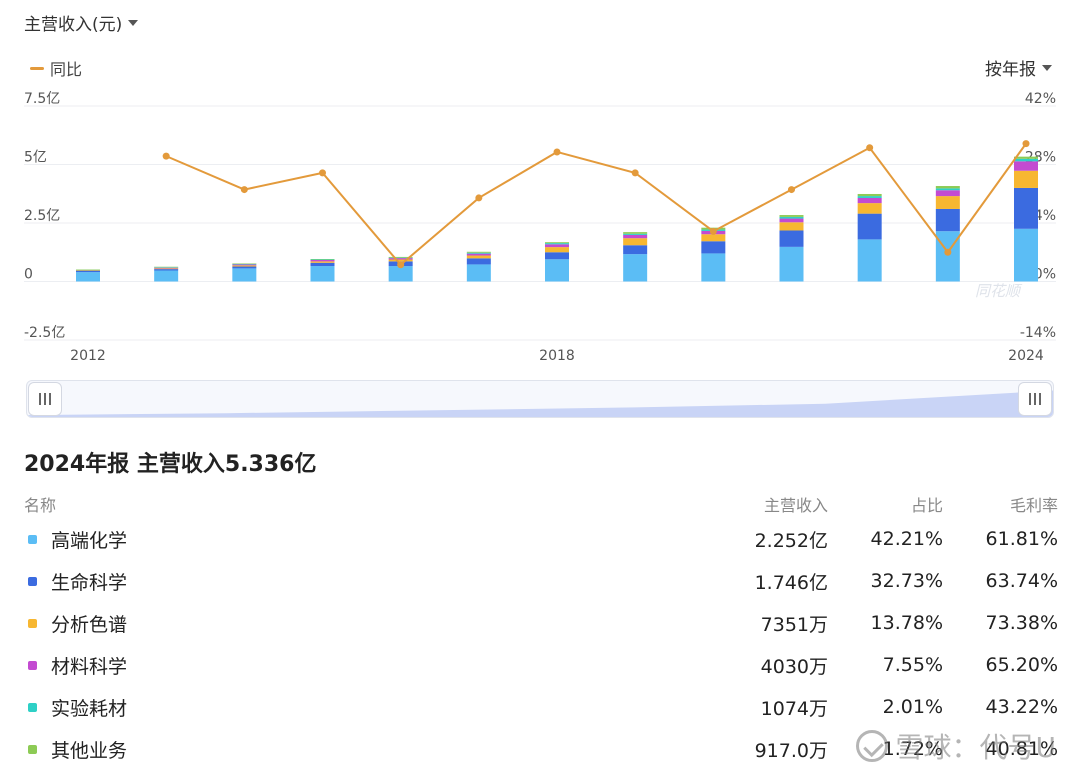 The width and height of the screenshot is (1080, 772). What do you see at coordinates (88, 356) in the screenshot?
I see `x-tick-label: 2012` at bounding box center [88, 356].